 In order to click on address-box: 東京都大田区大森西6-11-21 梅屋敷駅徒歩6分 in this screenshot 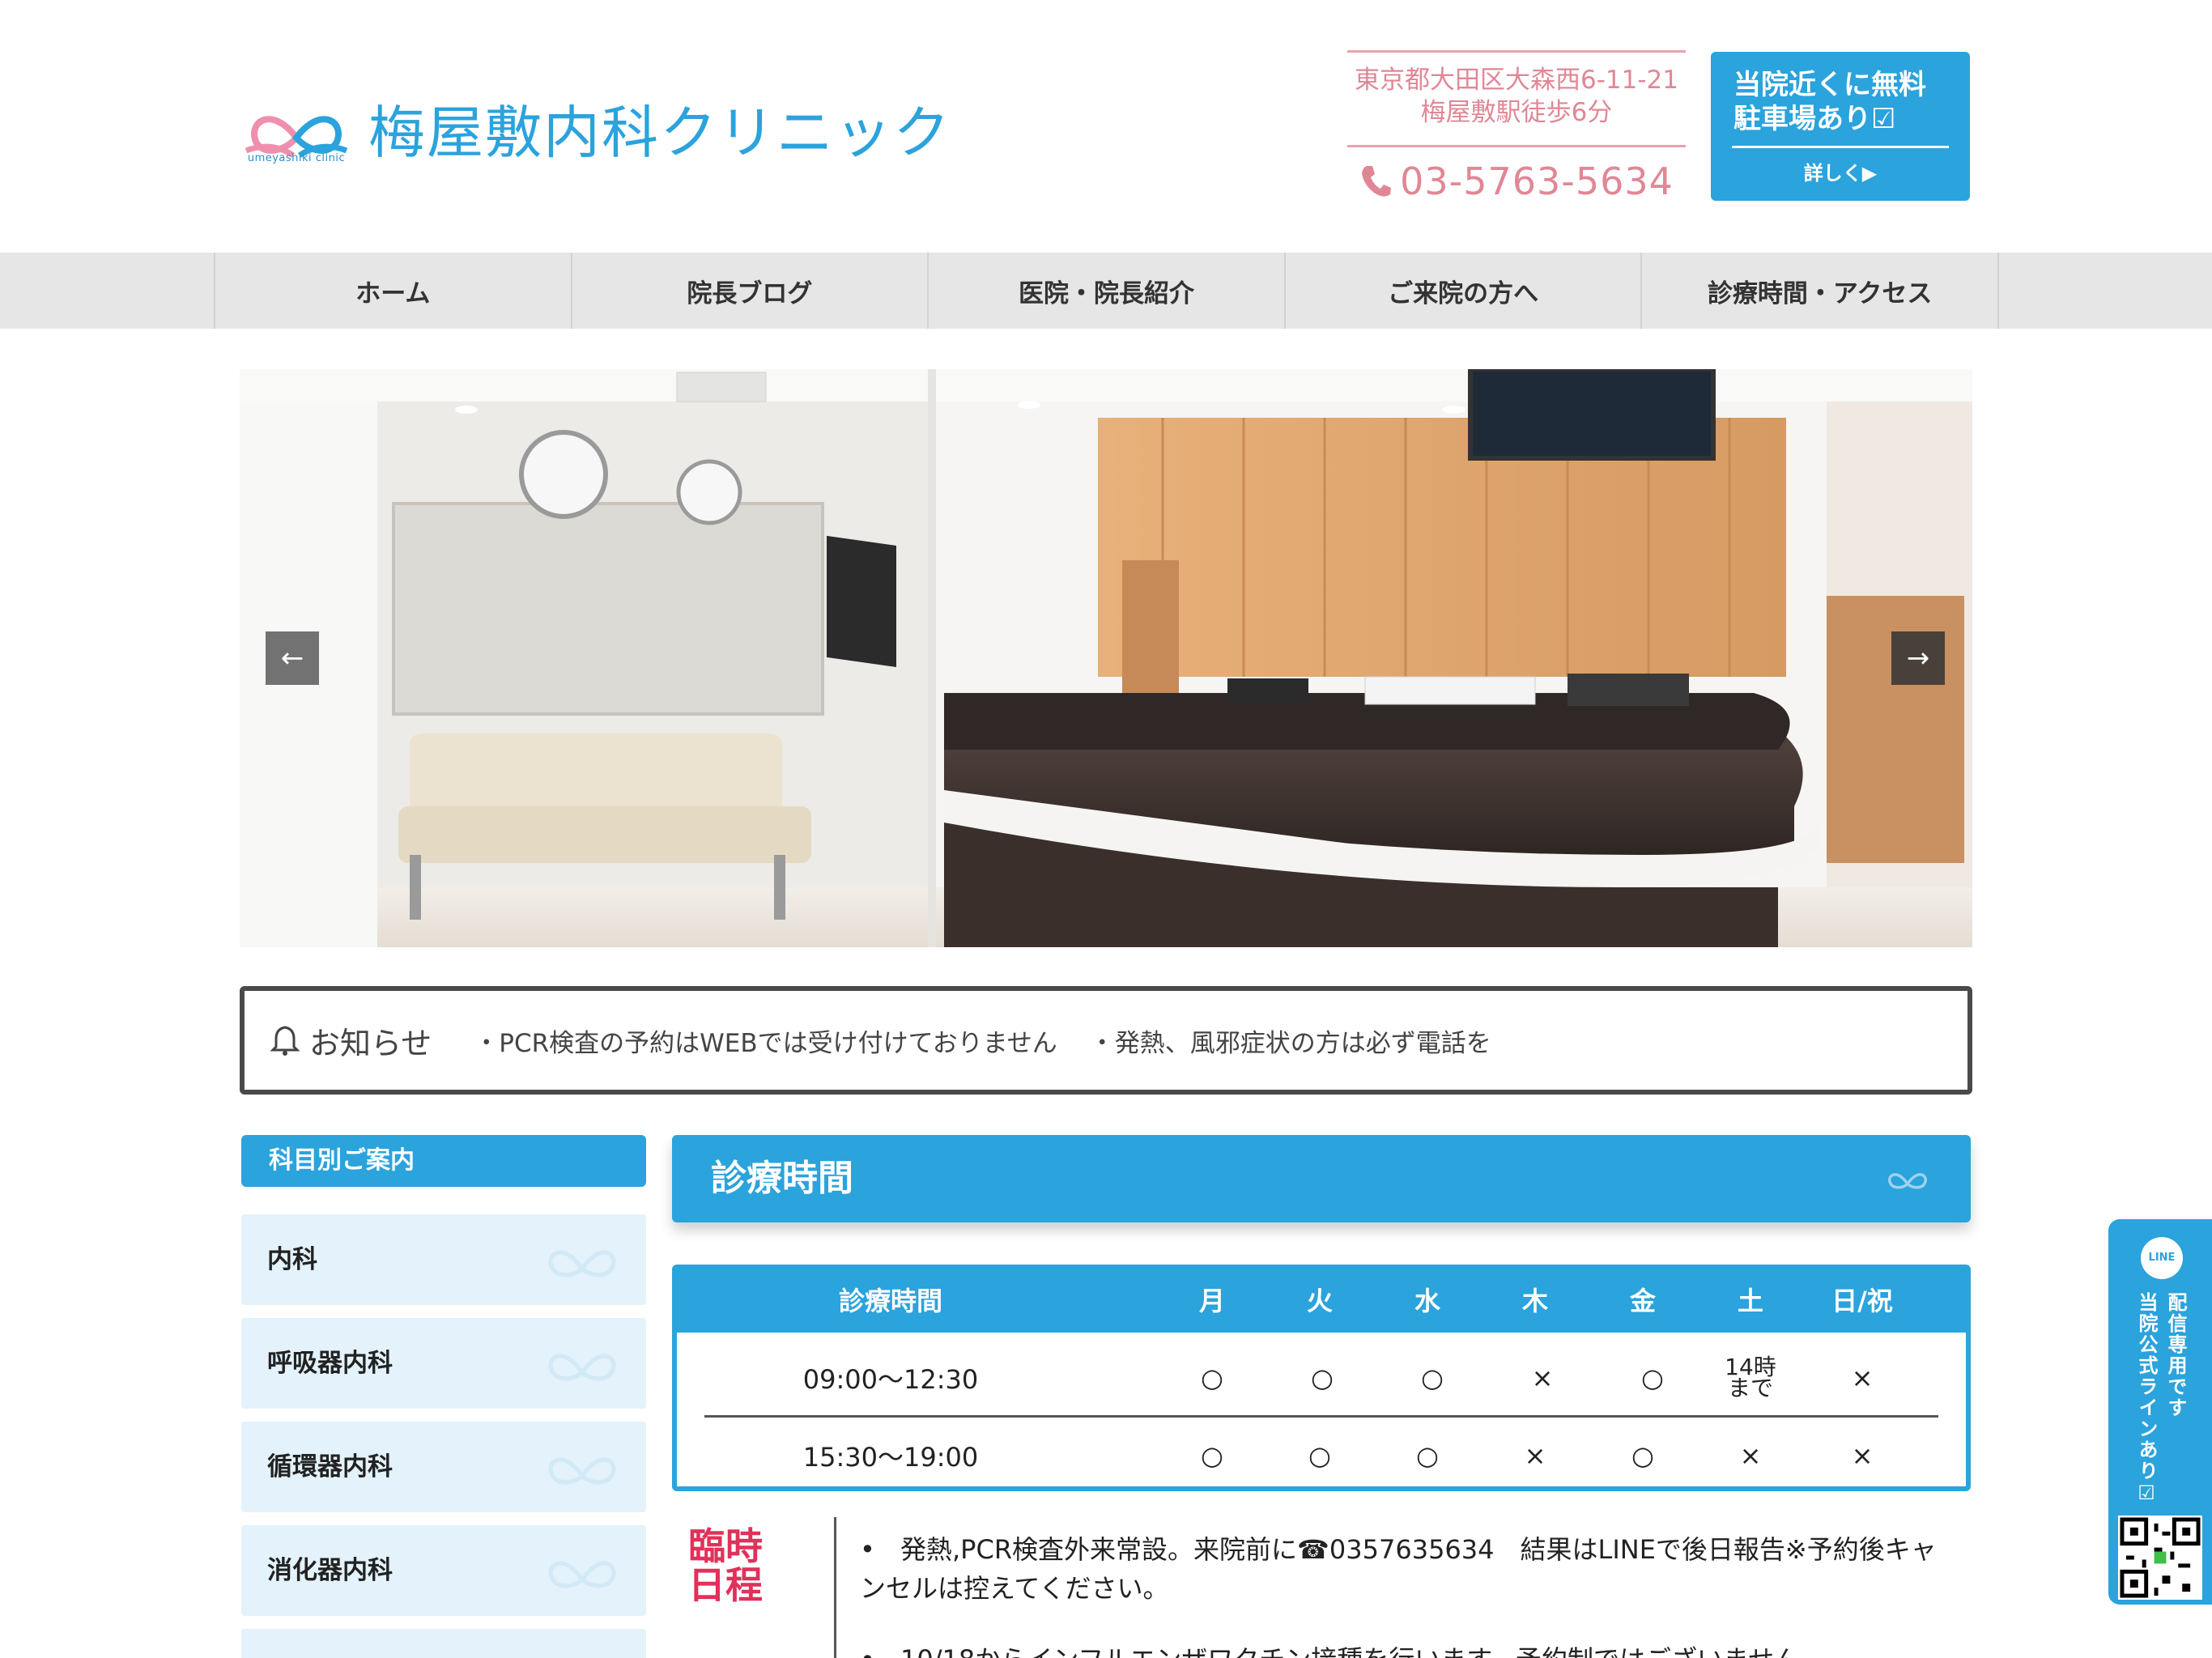, I will do `click(1516, 98)`.